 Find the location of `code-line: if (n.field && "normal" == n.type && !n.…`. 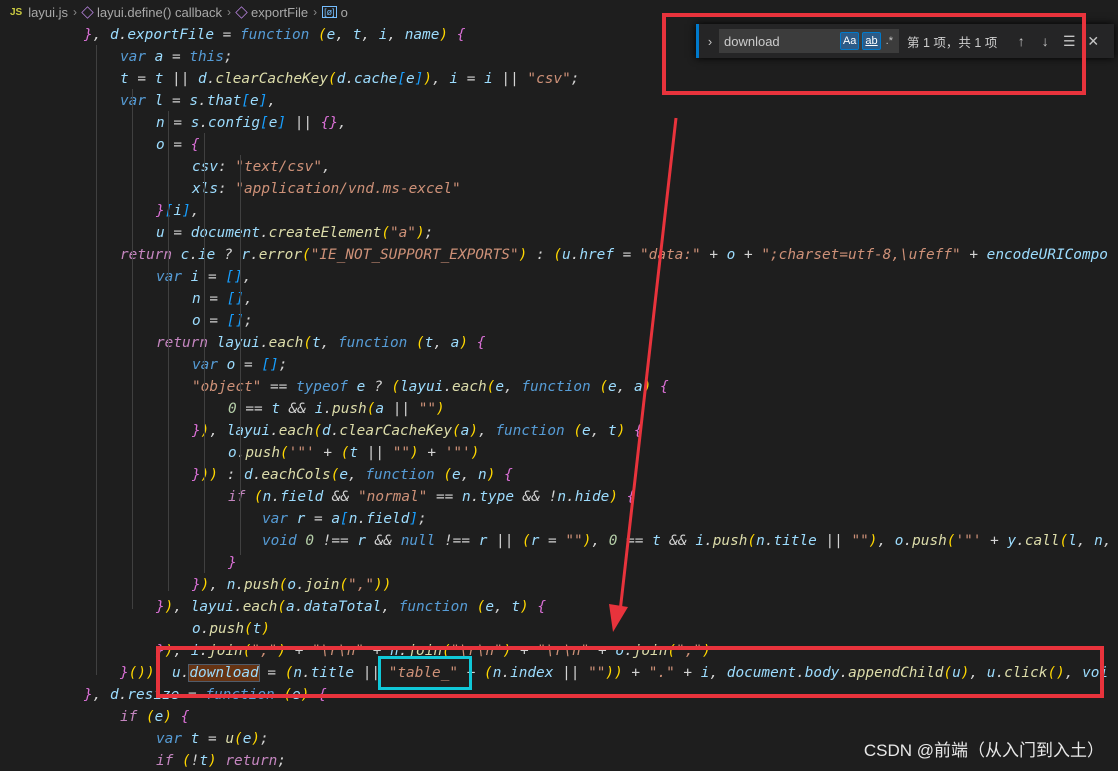

code-line: if (n.field && "normal" == n.type && !n.… is located at coordinates (431, 497).